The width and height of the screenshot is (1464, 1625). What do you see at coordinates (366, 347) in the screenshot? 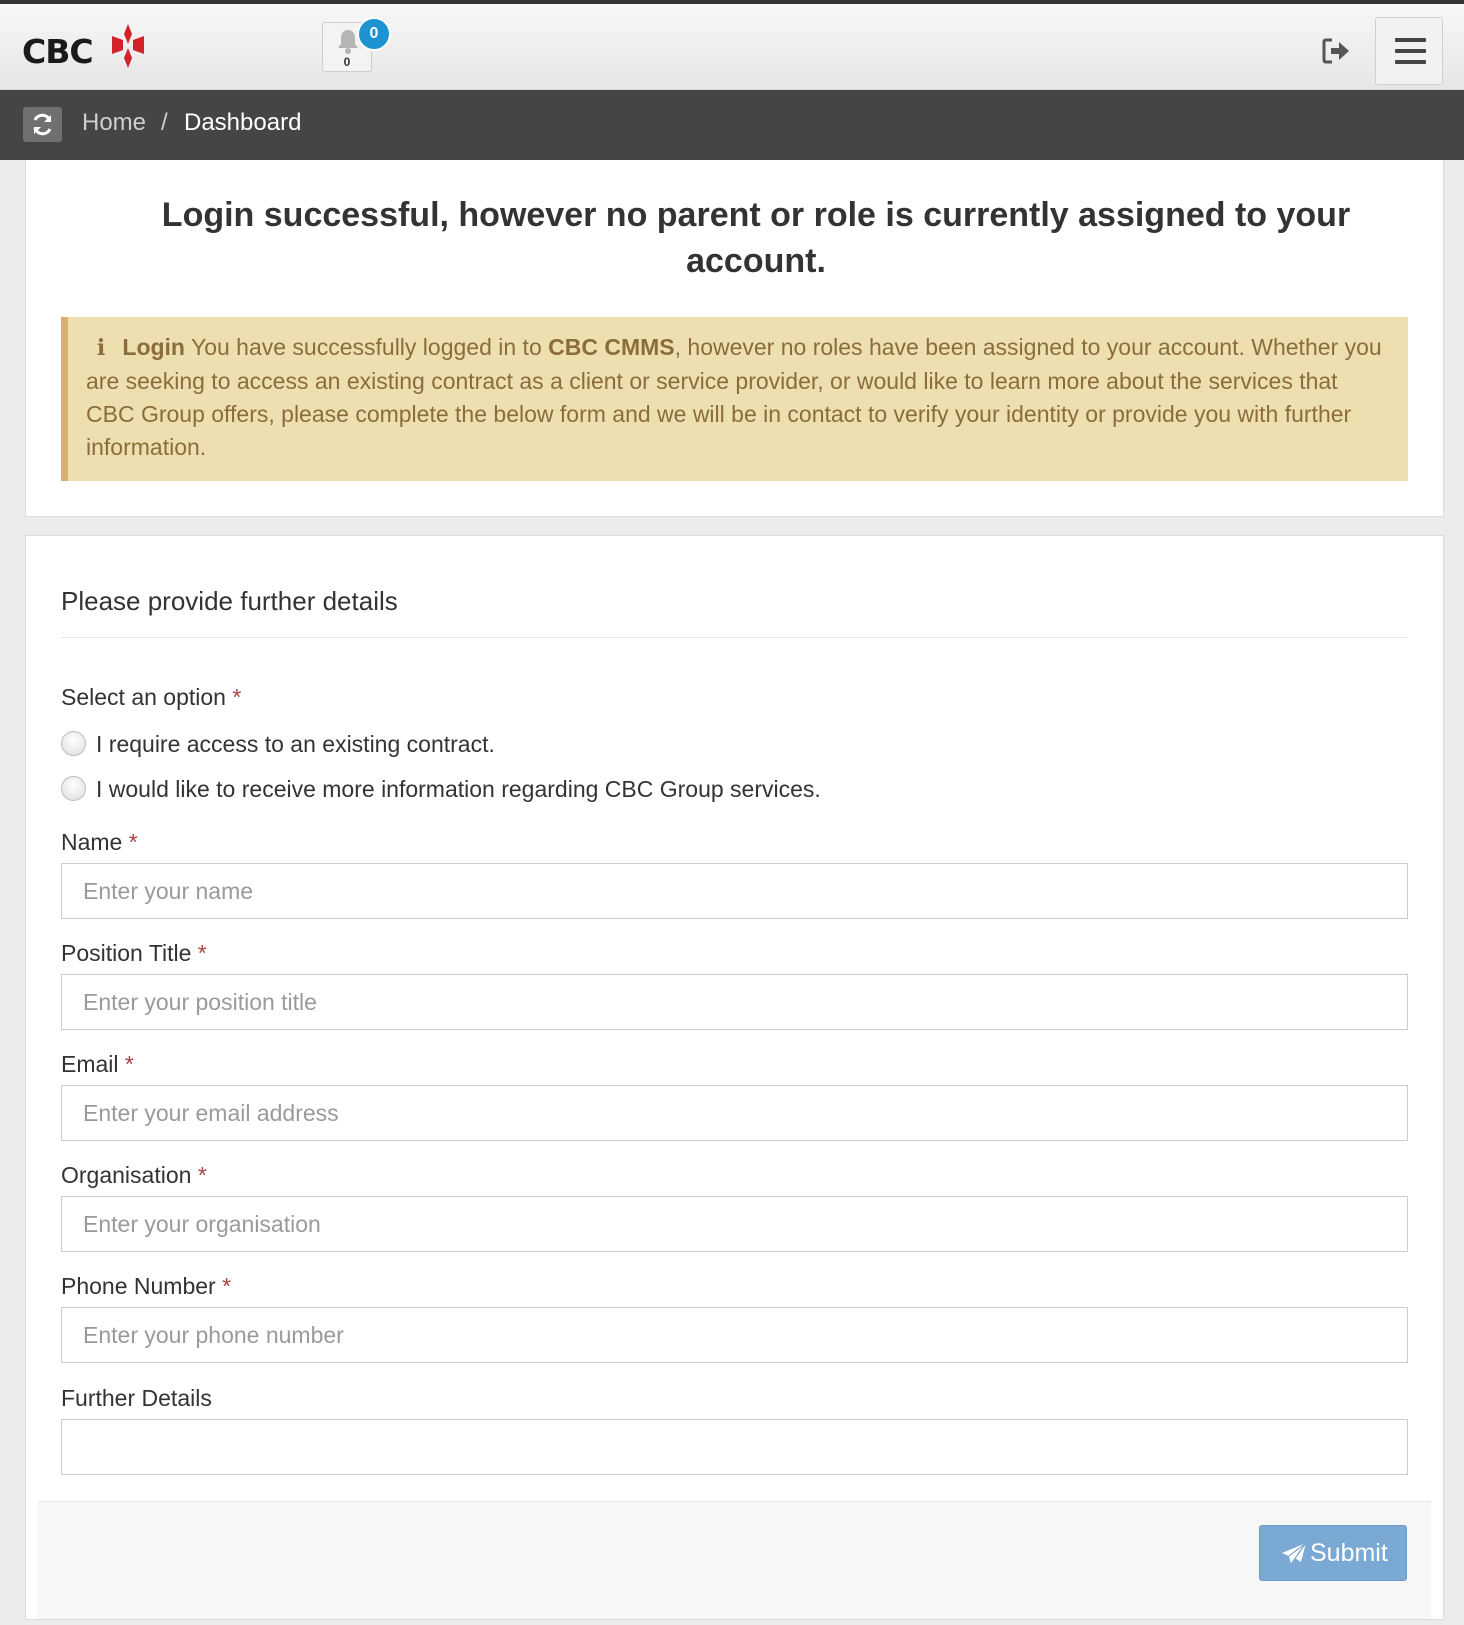
I see `alert-text: You have successfully logged in to` at bounding box center [366, 347].